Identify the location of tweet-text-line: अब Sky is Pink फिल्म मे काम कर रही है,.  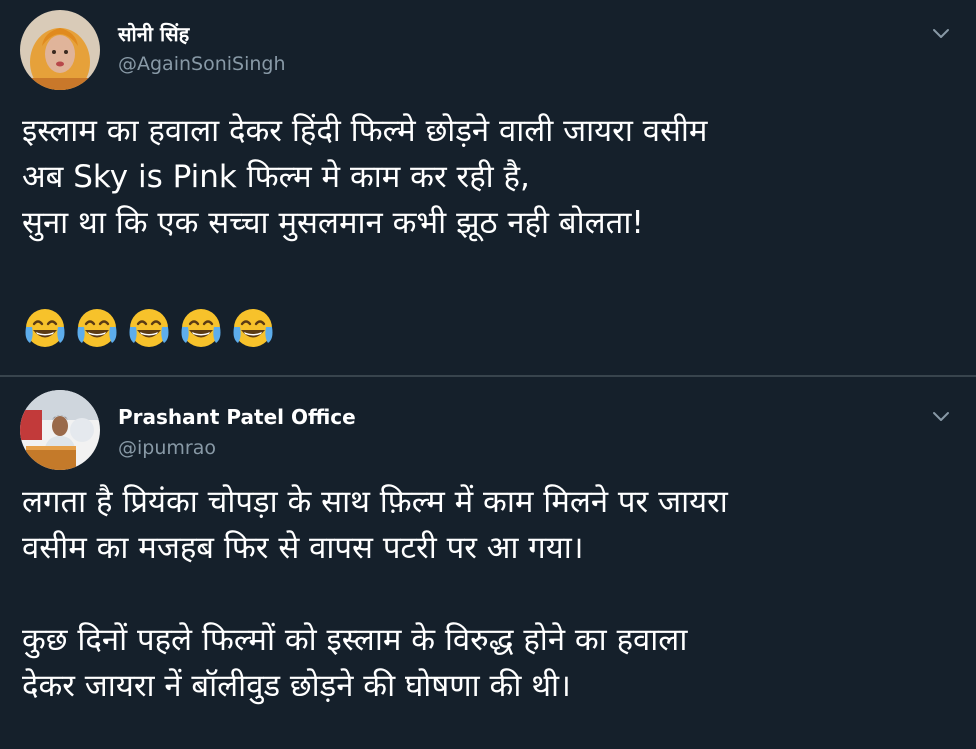
(276, 177).